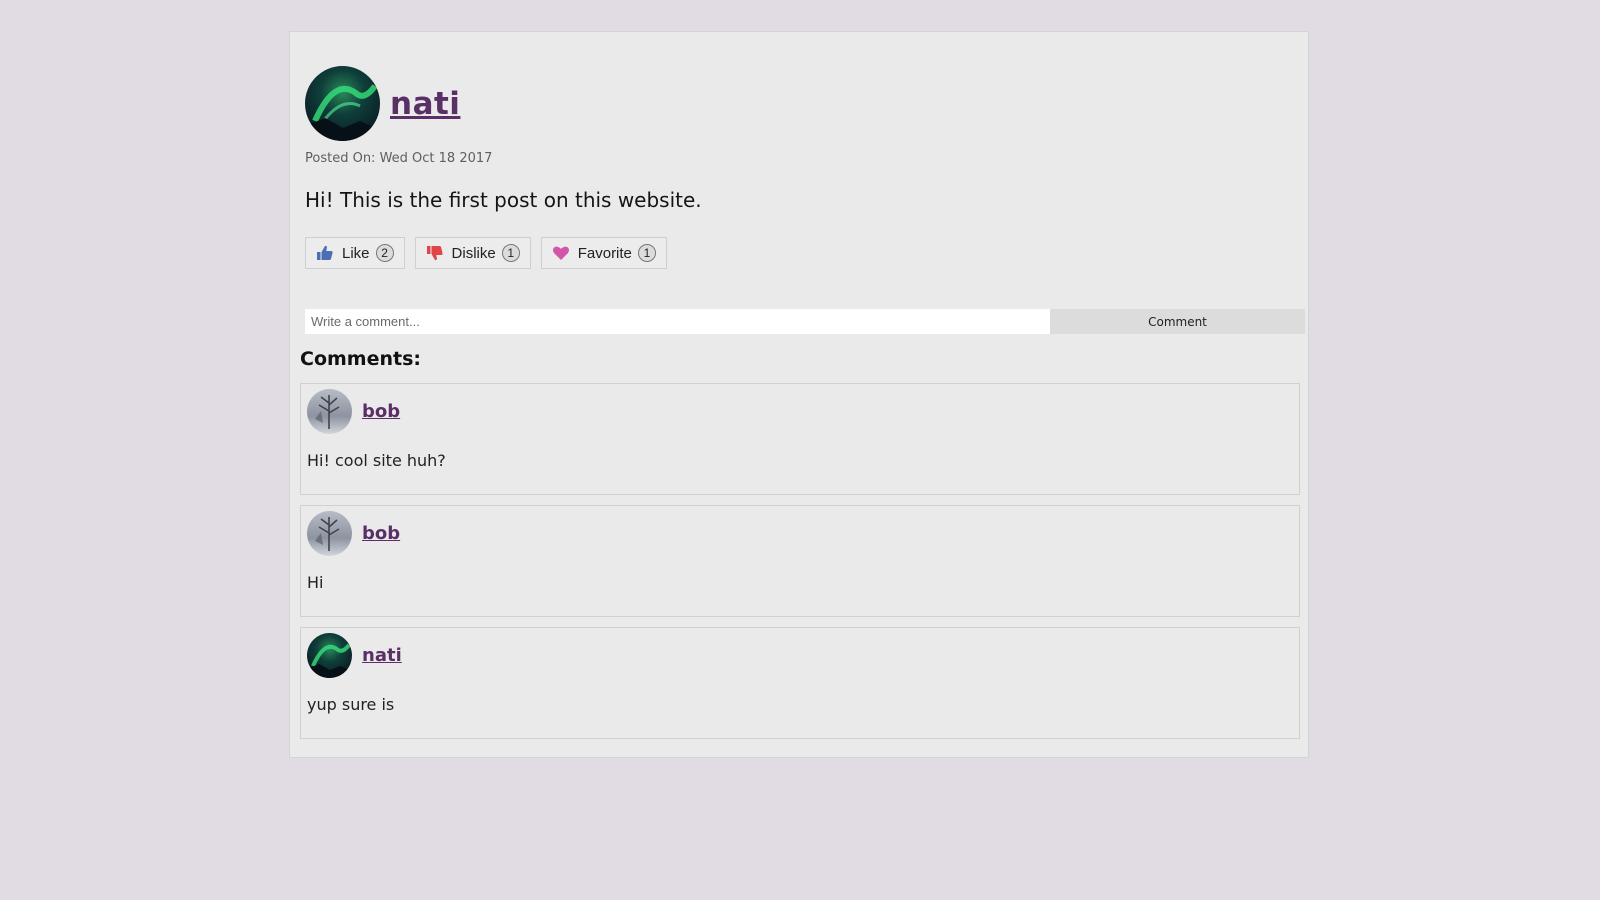  I want to click on dislike-count-badge: 1, so click(510, 253).